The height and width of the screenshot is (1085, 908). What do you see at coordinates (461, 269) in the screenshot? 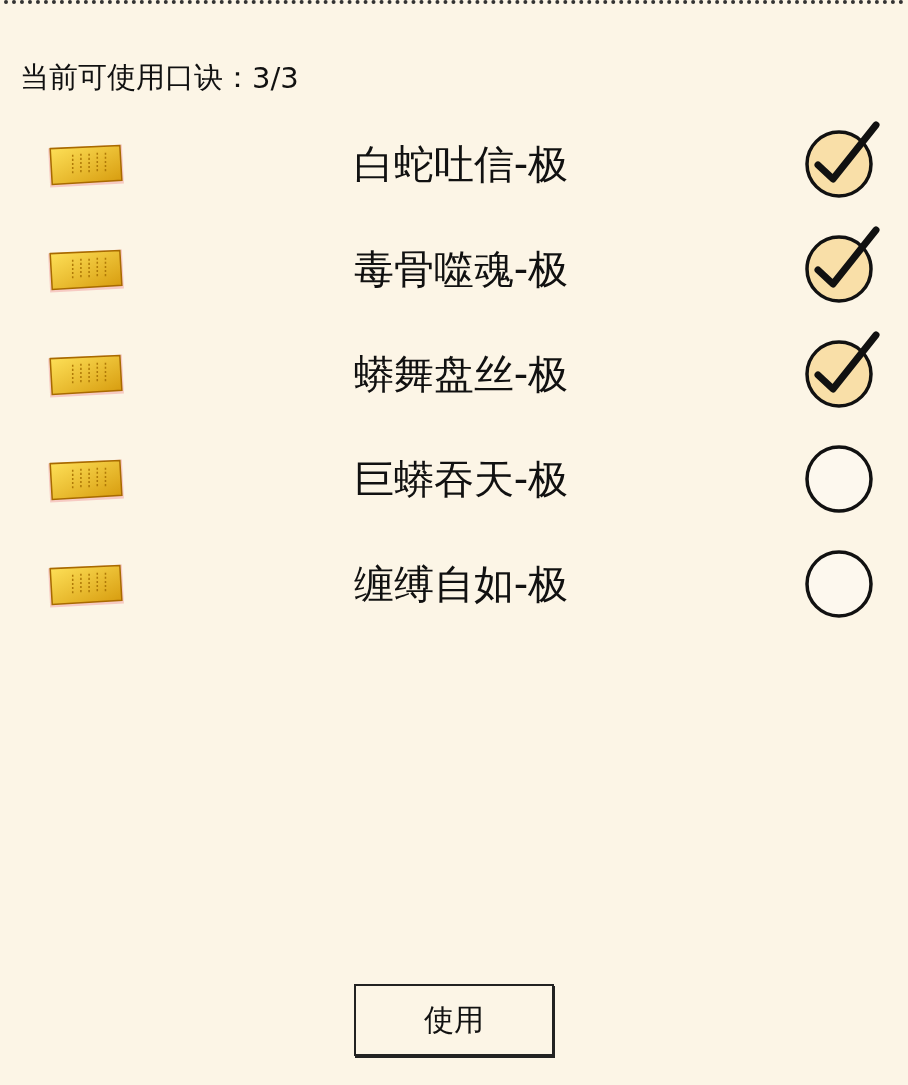
I see `skill-name: 毒骨噬魂-极` at bounding box center [461, 269].